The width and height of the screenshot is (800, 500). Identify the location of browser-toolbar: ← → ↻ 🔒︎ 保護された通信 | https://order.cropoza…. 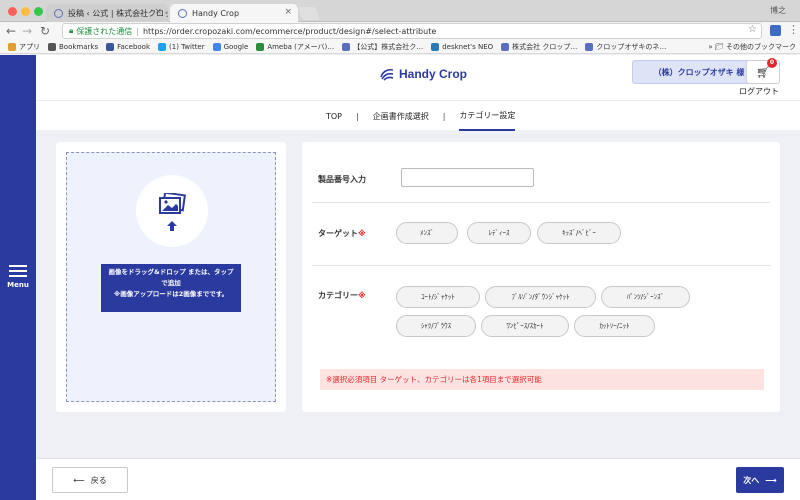
(400, 31).